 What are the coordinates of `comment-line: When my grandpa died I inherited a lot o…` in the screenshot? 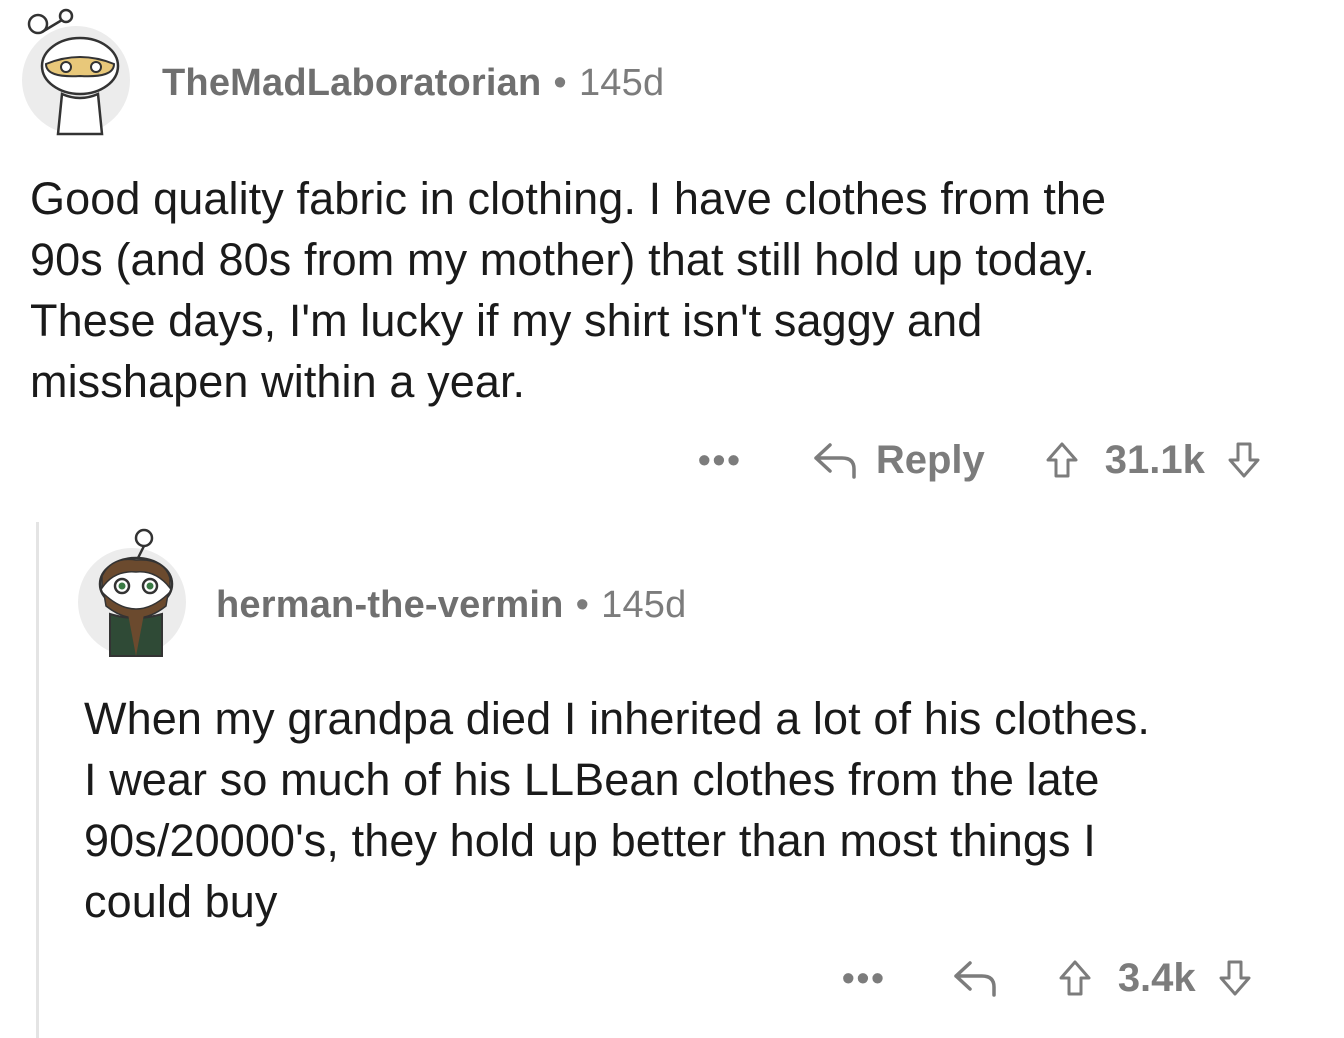 It's located at (617, 718).